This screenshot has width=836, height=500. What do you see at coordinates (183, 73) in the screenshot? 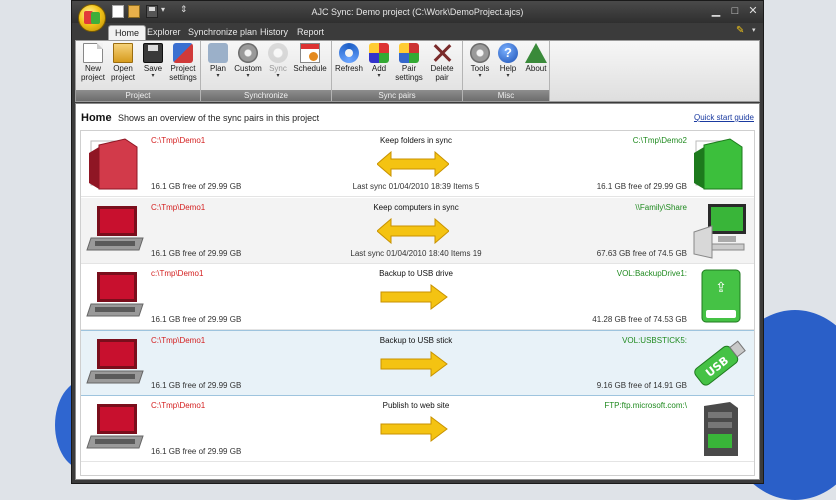
I see `button-label: Project settings` at bounding box center [183, 73].